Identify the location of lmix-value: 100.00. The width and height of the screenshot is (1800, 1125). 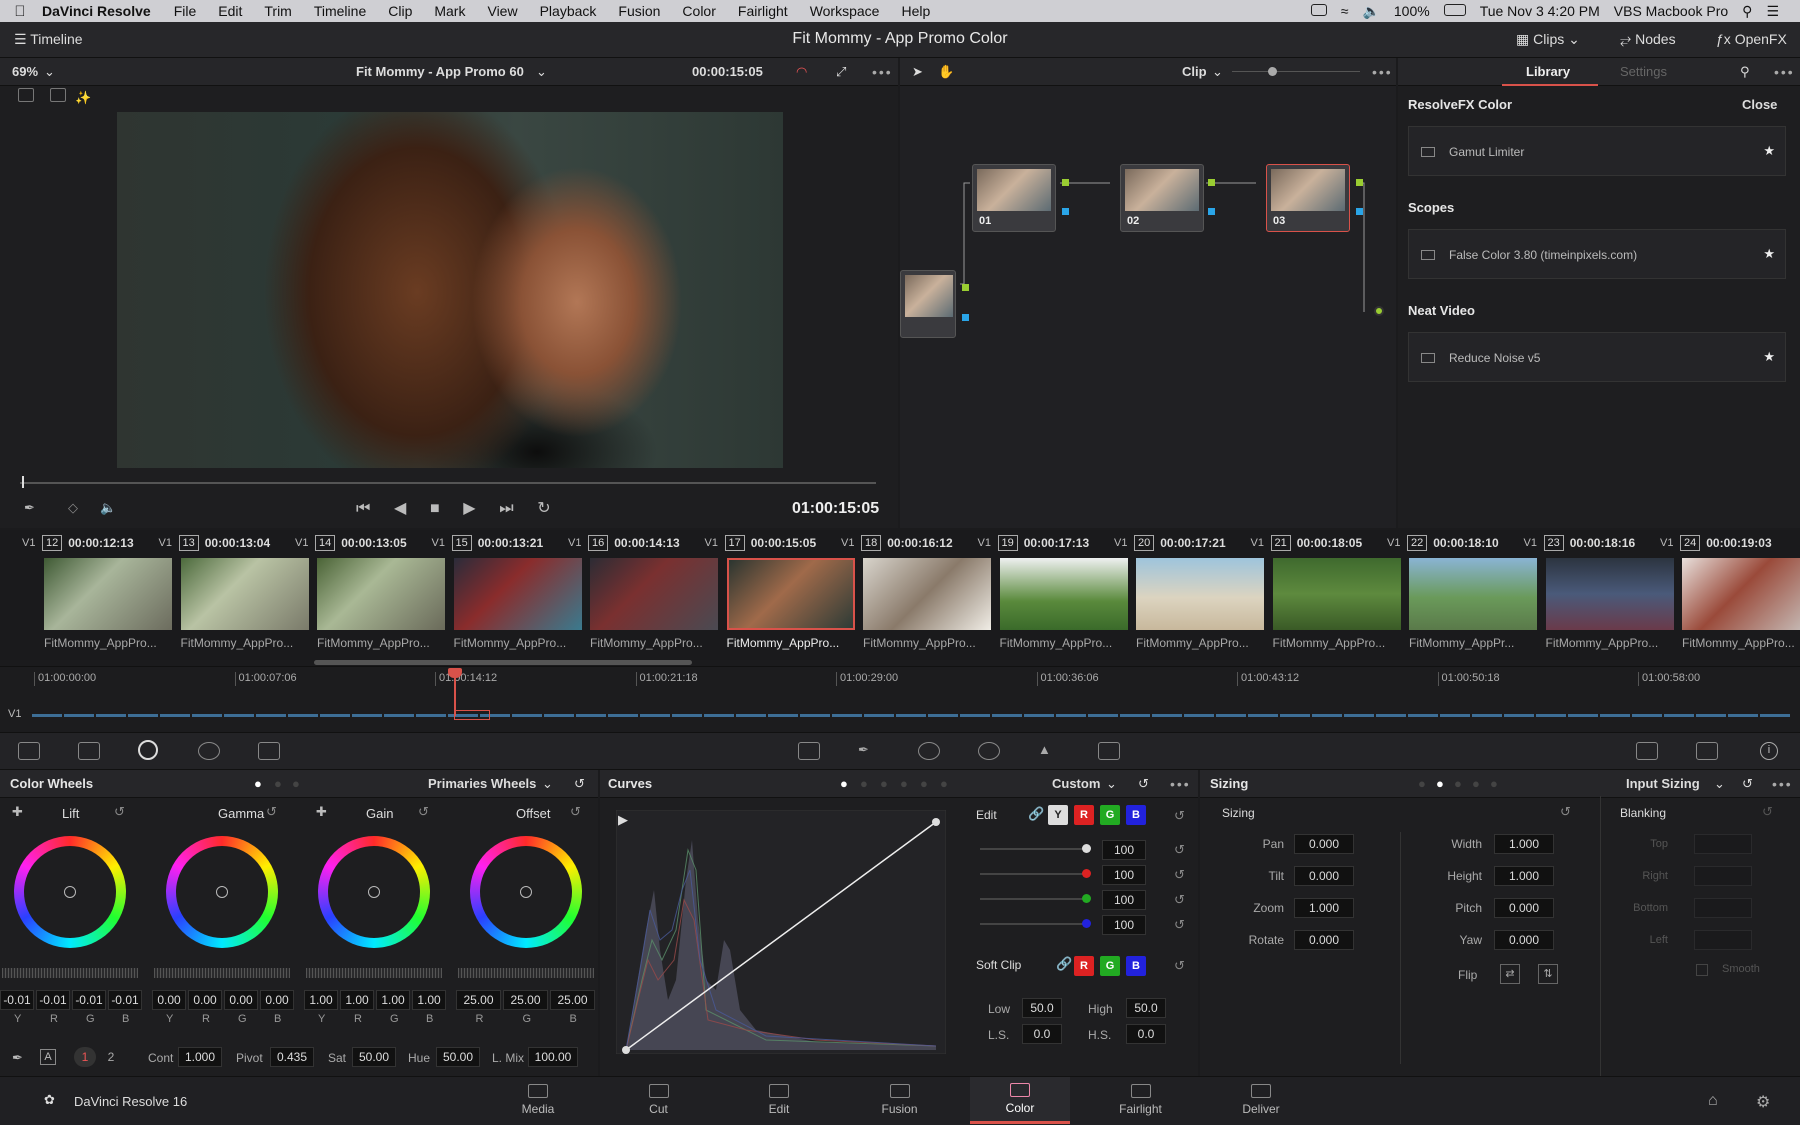
(553, 1057).